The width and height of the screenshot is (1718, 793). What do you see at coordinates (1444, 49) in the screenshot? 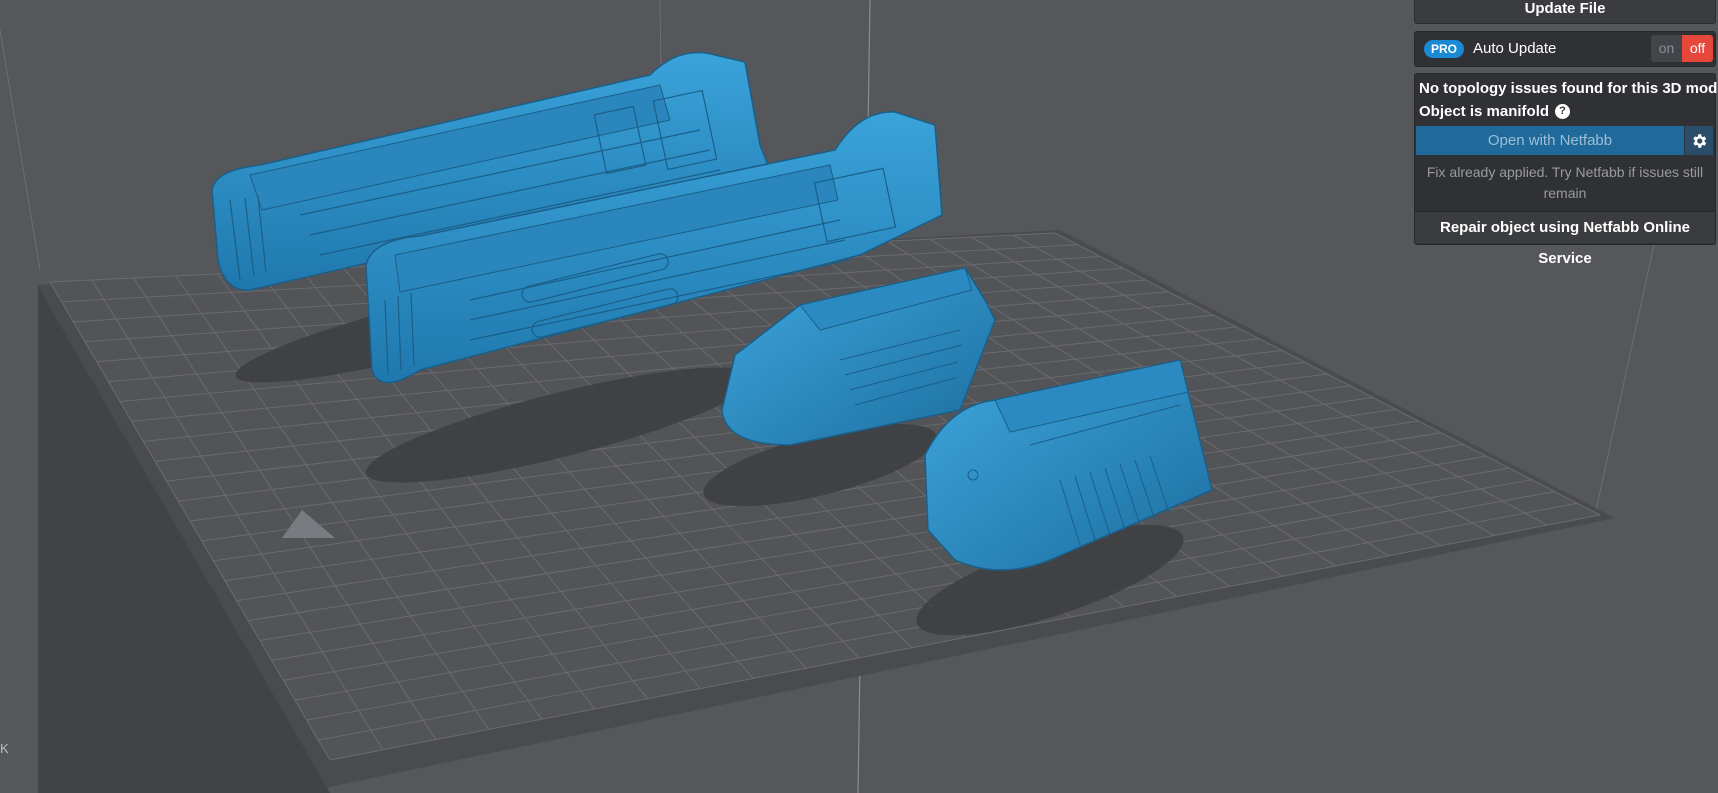
I see `pro-badge: PRO` at bounding box center [1444, 49].